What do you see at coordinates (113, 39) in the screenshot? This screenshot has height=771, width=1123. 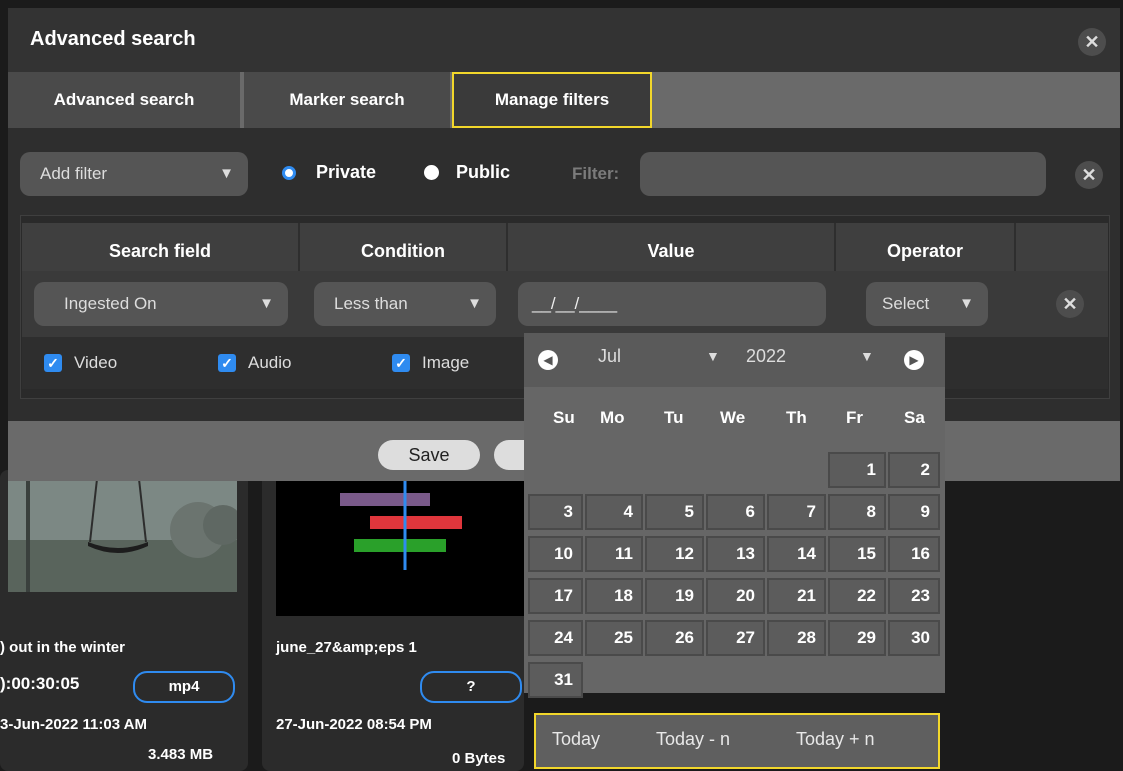 I see `dialog-title: Advanced search` at bounding box center [113, 39].